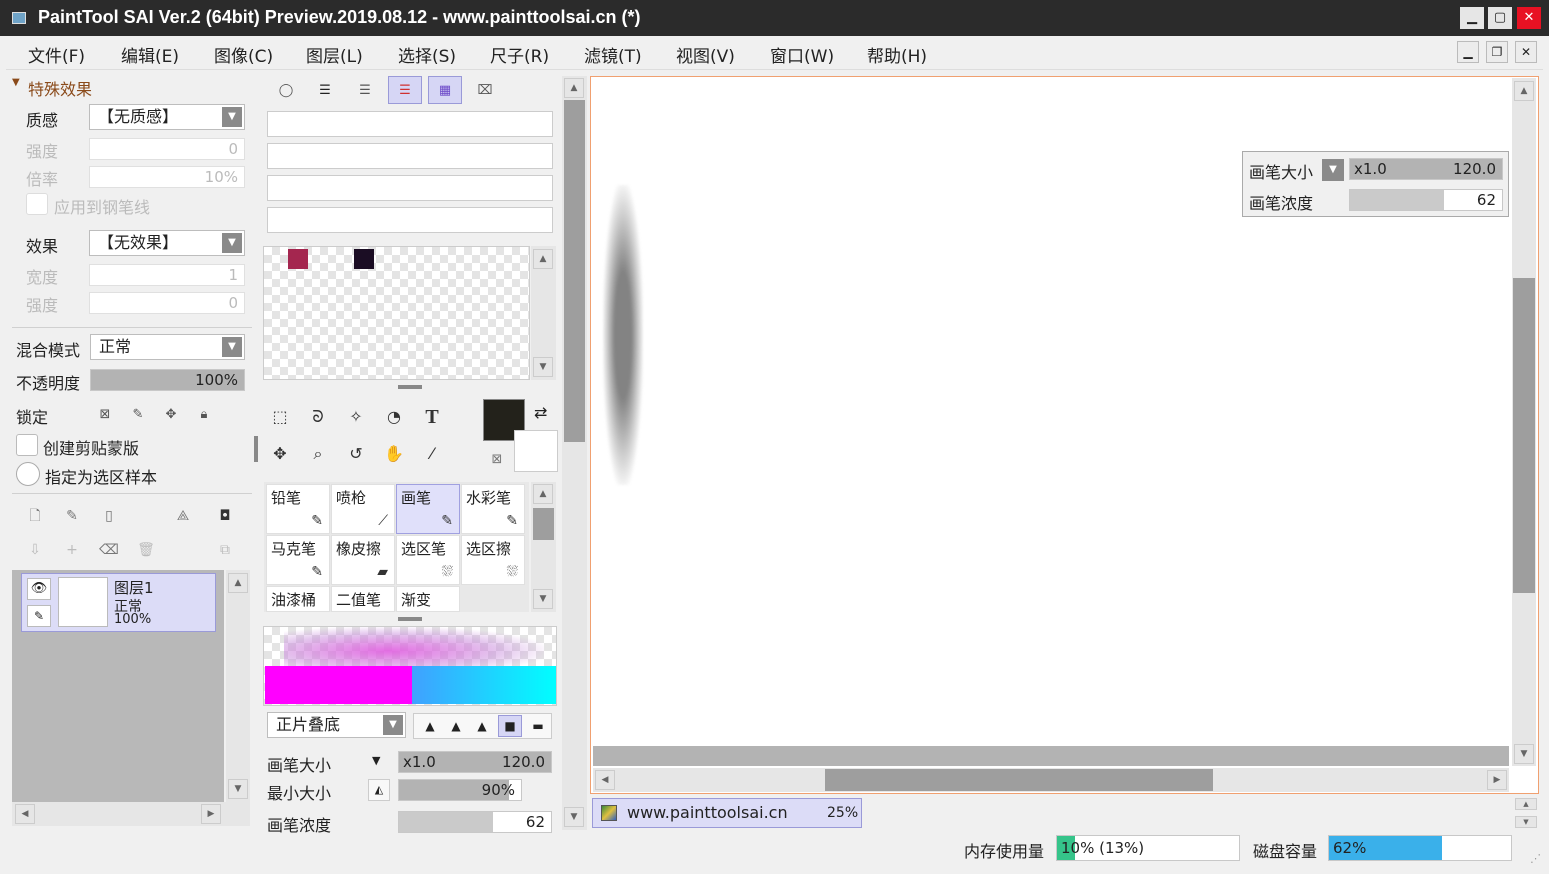  I want to click on shape-sharp-icon: ▲, so click(430, 726).